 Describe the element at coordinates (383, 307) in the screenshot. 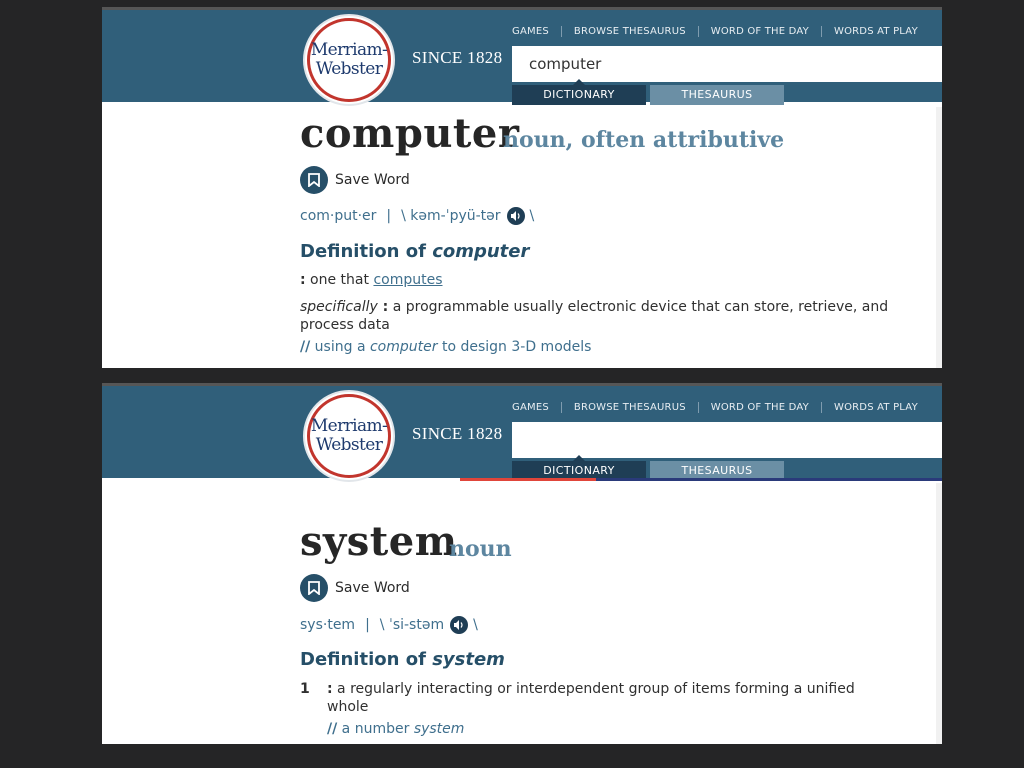

I see `sense-2-colon: :` at that location.